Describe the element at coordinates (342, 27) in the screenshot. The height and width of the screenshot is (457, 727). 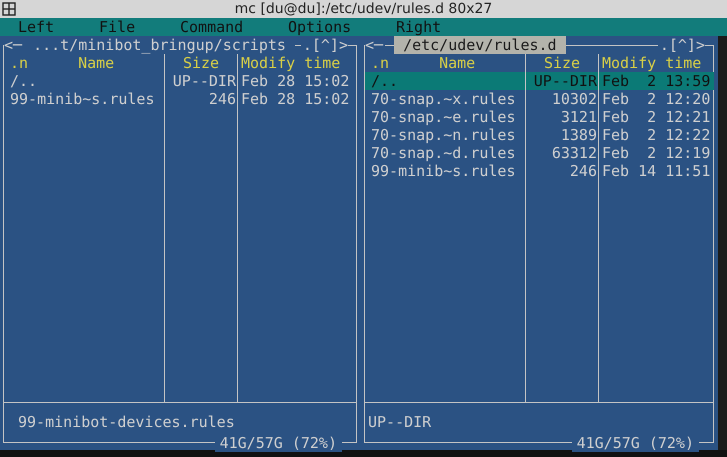
I see `menu-item: Options` at that location.